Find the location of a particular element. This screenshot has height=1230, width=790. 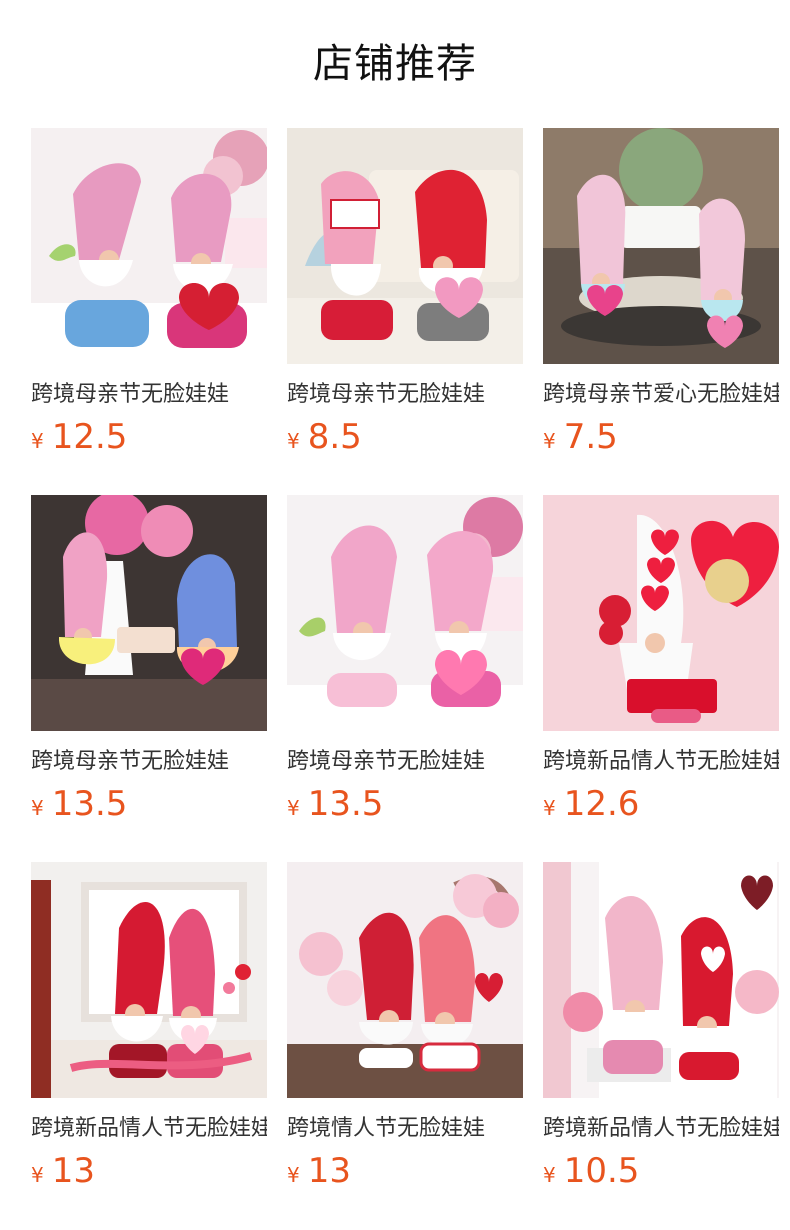

product-title: 跨境情人节无脸娃娃 is located at coordinates (405, 1129).